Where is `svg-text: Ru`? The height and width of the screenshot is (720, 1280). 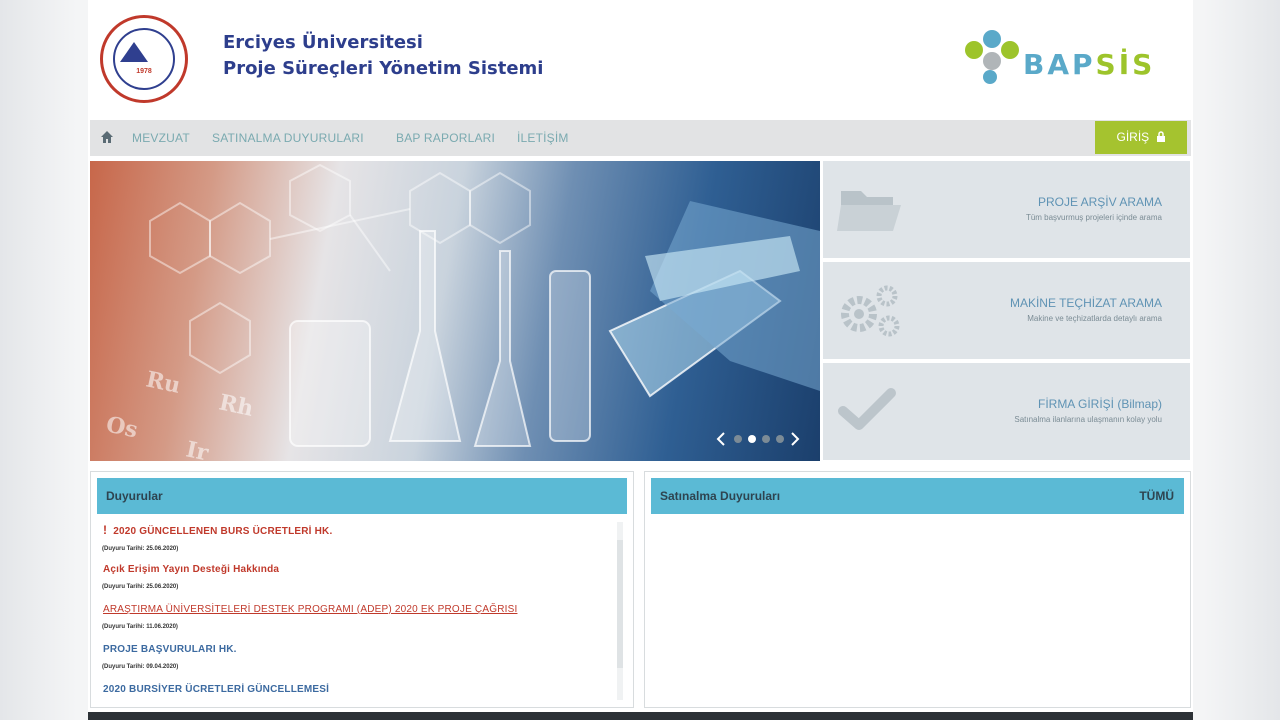 svg-text: Ru is located at coordinates (163, 382).